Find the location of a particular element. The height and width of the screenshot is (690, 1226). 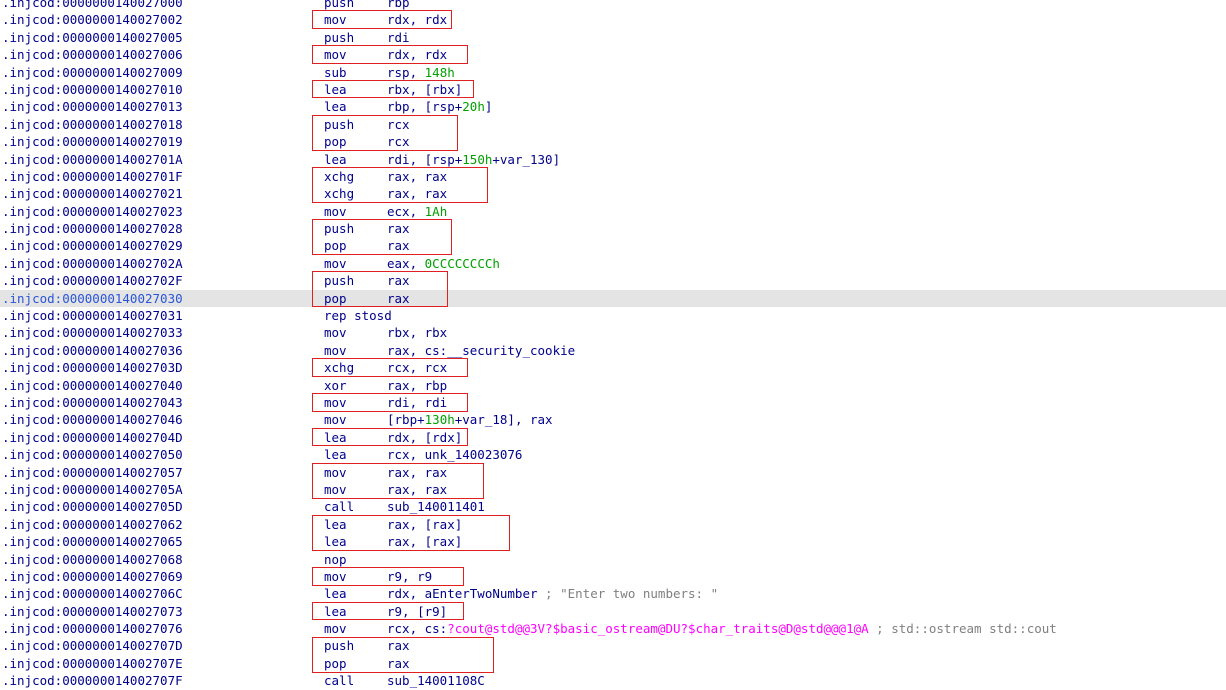

instruction-operands: sub_140011401 is located at coordinates (436, 506).